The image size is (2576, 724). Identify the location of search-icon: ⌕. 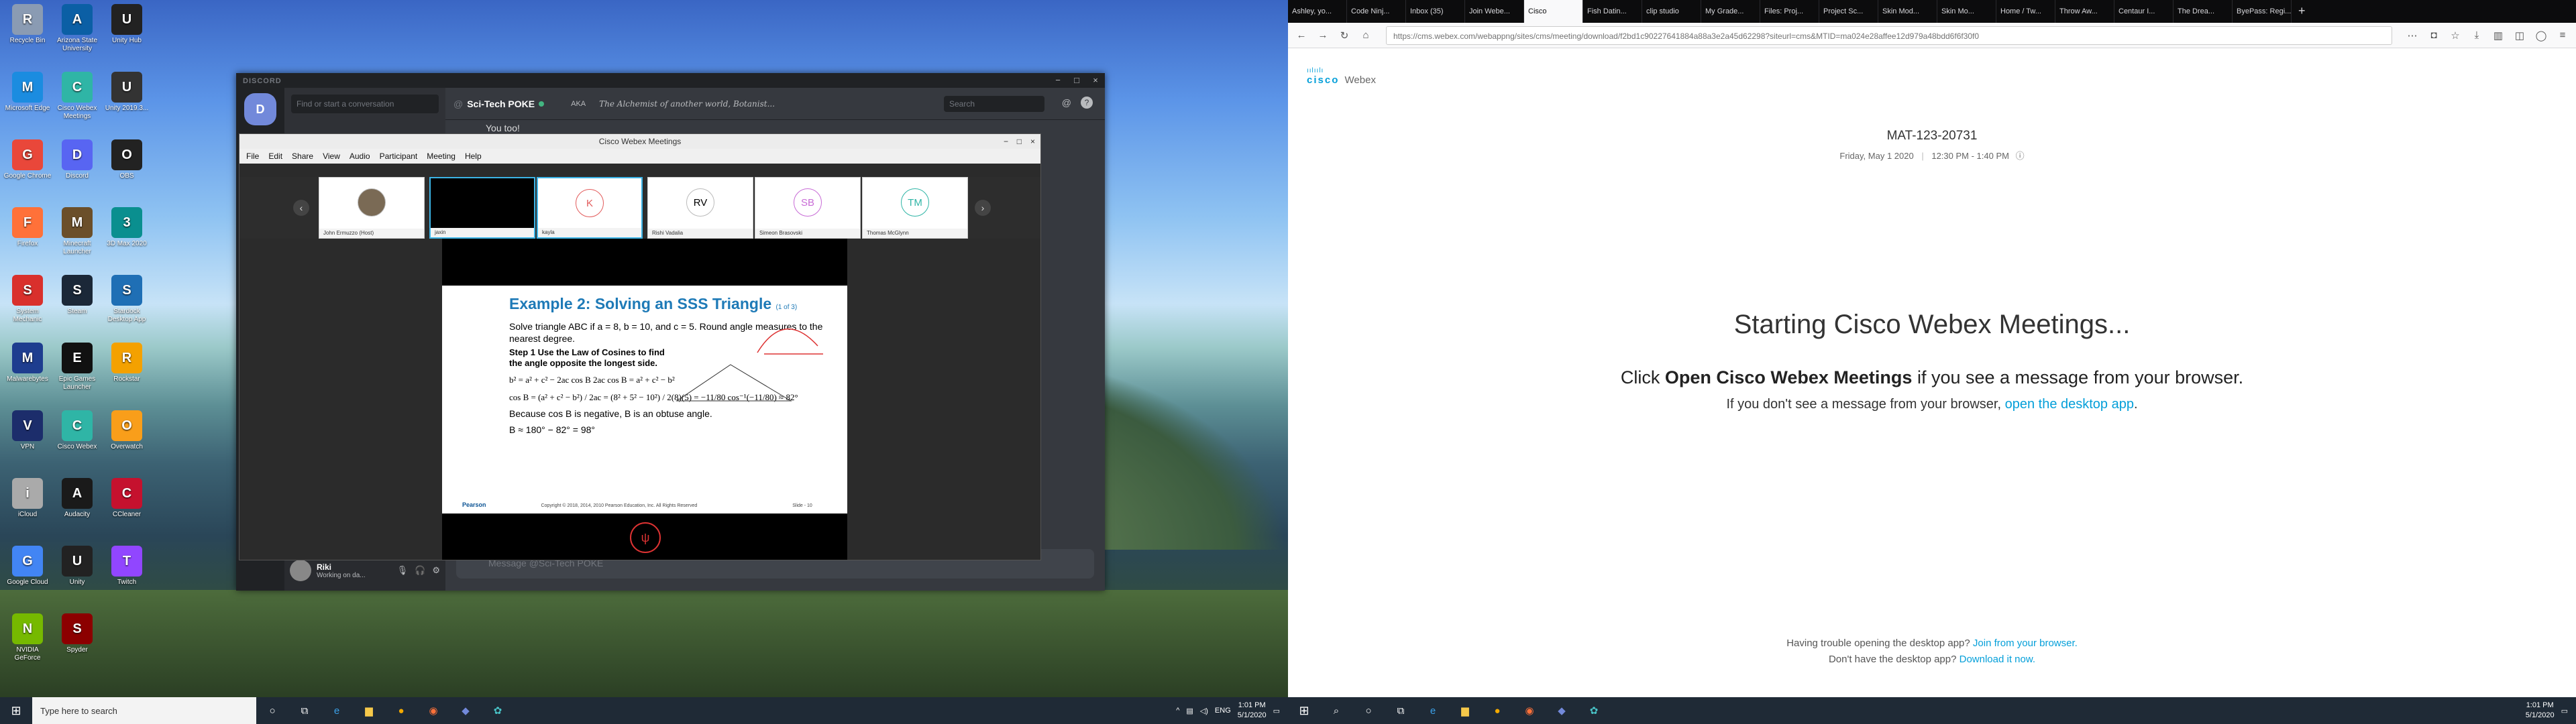
(1336, 710).